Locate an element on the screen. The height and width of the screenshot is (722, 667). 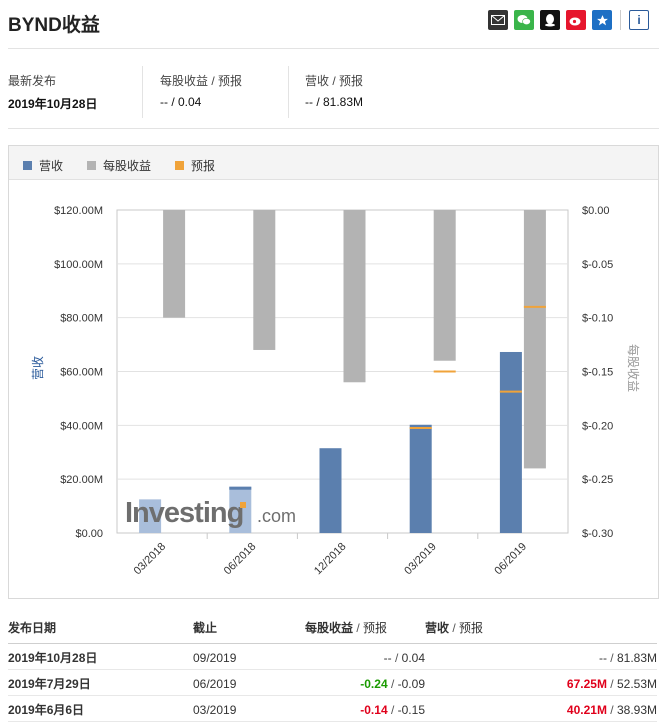
legend-item-revenue: 营收 is located at coordinates (43, 165).